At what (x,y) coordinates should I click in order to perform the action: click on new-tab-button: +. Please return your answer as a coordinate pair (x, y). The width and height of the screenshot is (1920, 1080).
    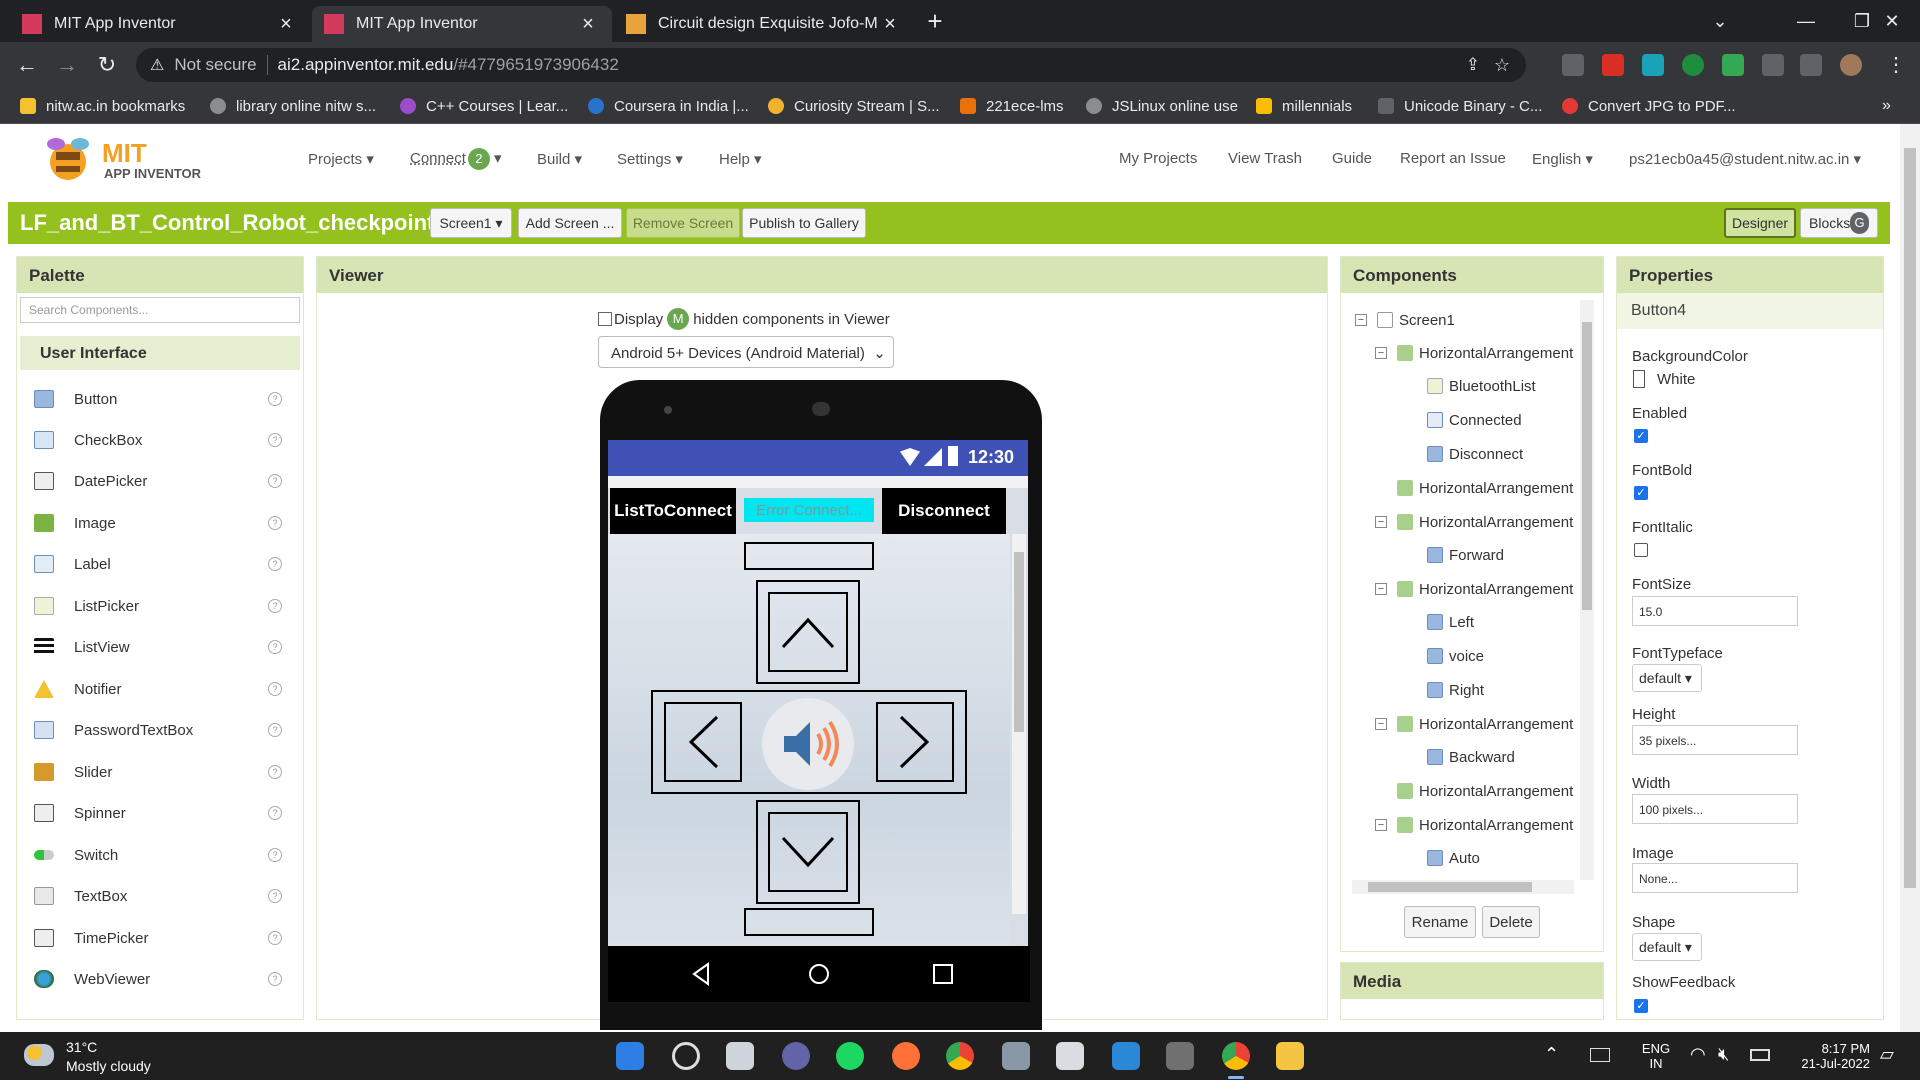
    Looking at the image, I should click on (935, 21).